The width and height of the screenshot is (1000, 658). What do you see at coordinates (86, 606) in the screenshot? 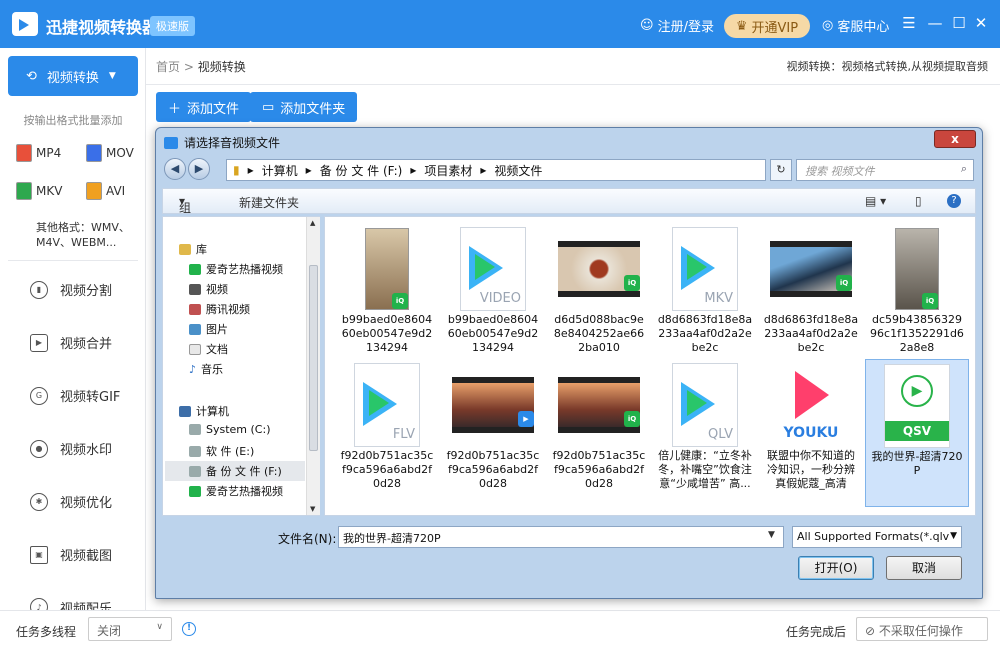
I see `sidebar-item-label: 视频配乐` at bounding box center [86, 606].